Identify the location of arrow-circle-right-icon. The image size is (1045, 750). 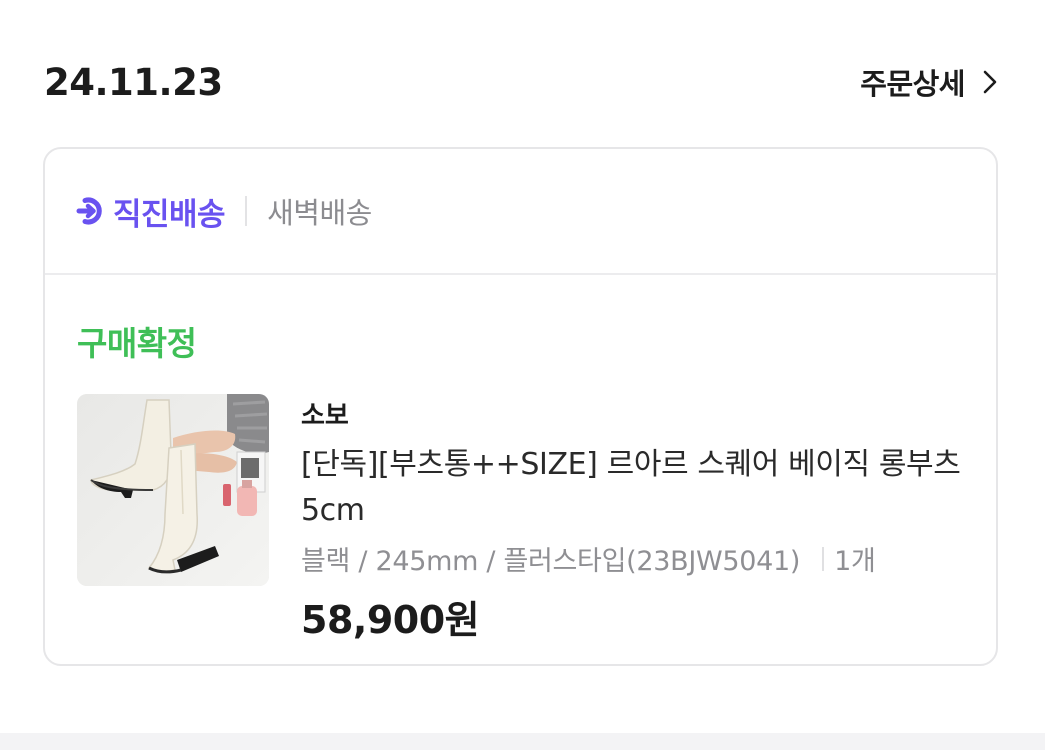
(89, 211).